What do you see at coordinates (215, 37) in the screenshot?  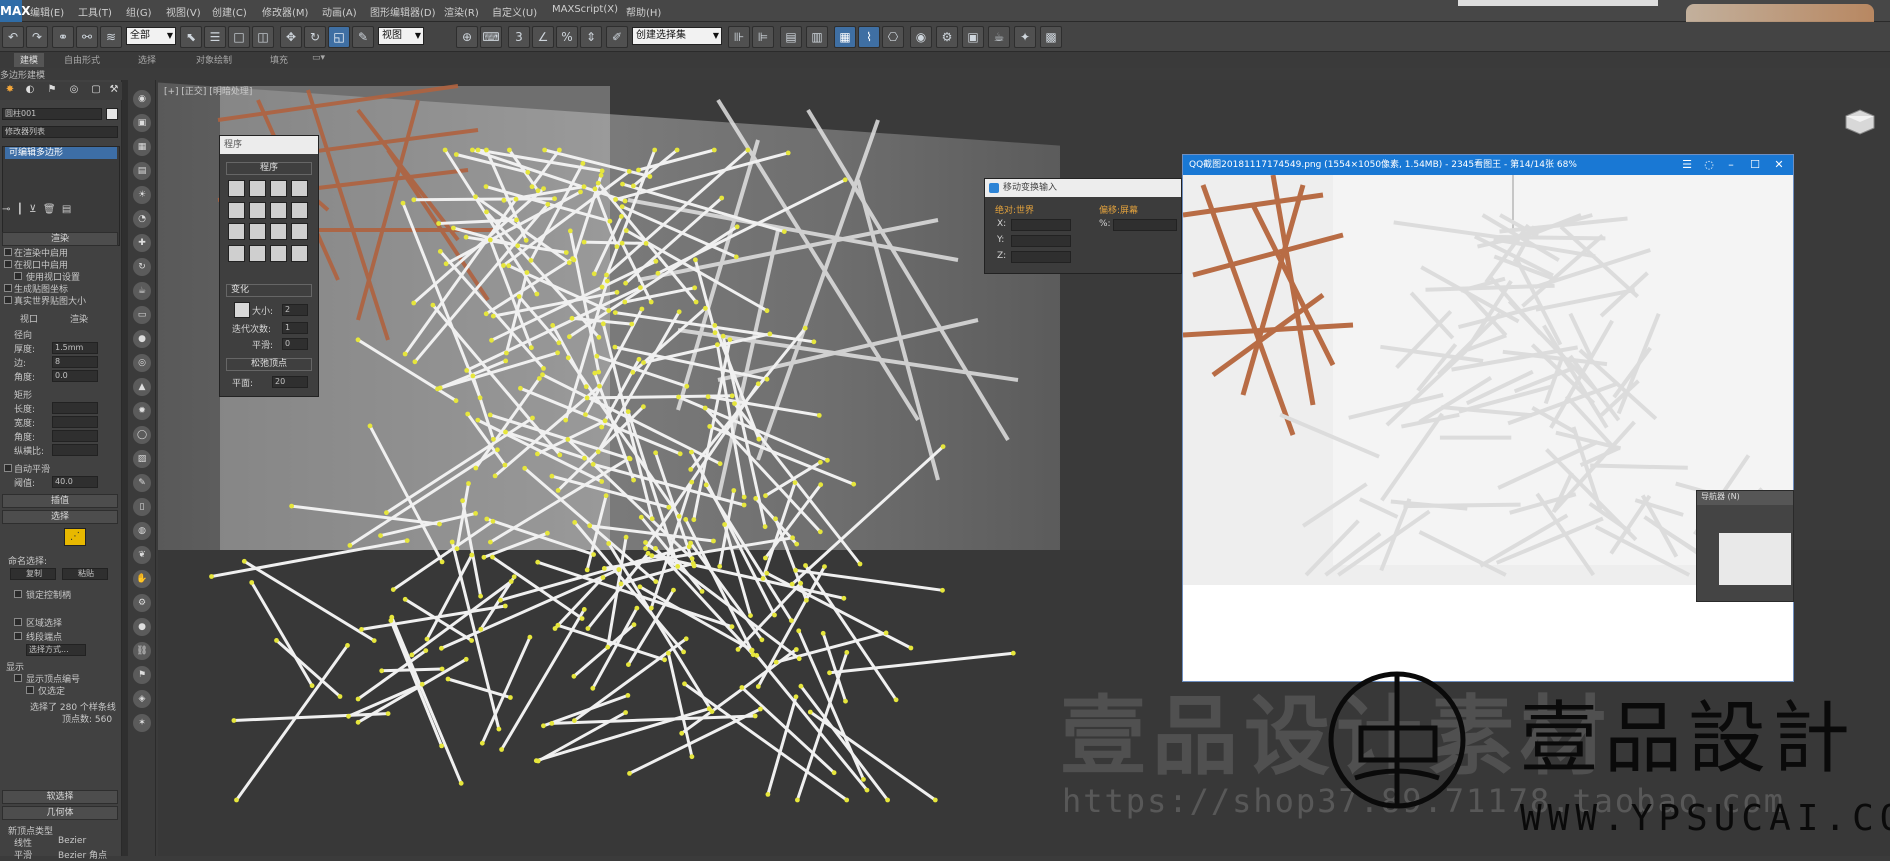 I see `select-by-name-icon: ☰` at bounding box center [215, 37].